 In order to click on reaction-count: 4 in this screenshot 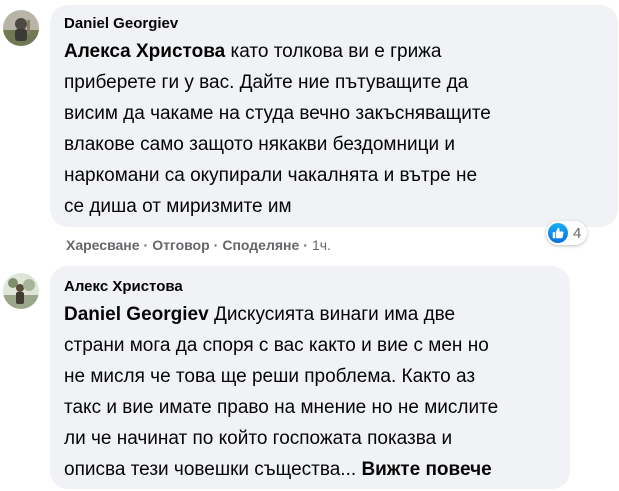, I will do `click(577, 233)`.